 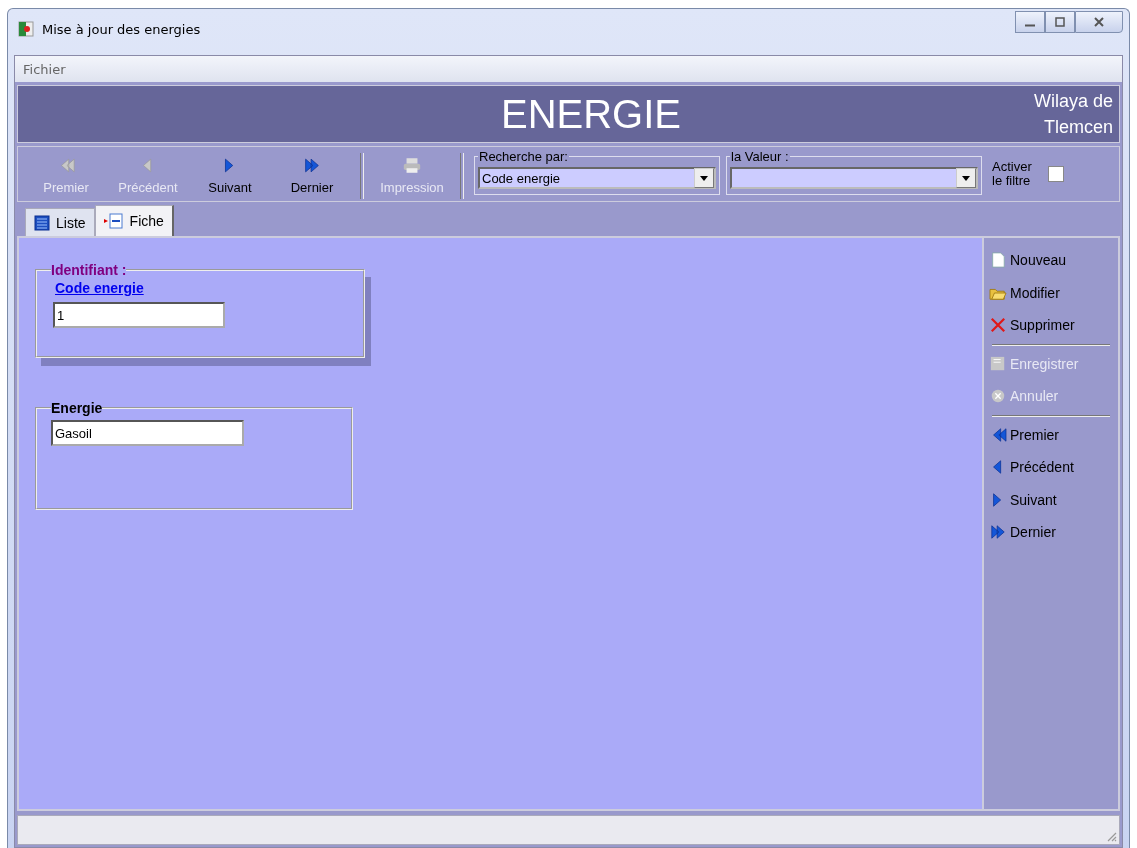 What do you see at coordinates (1111, 836) in the screenshot?
I see `resize-grip-icon` at bounding box center [1111, 836].